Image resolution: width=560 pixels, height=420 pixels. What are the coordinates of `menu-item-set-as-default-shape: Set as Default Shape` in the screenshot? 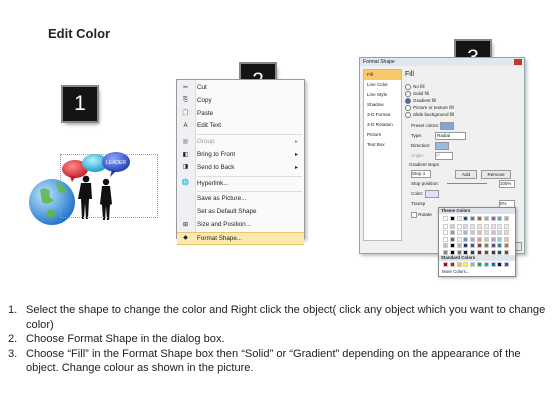 It's located at (240, 211).